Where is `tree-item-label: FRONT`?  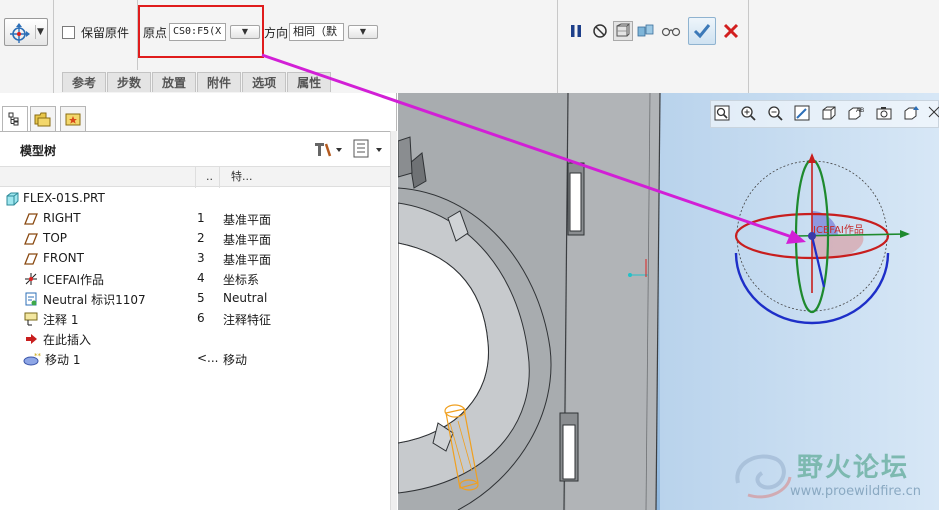
tree-item-label: FRONT is located at coordinates (63, 258).